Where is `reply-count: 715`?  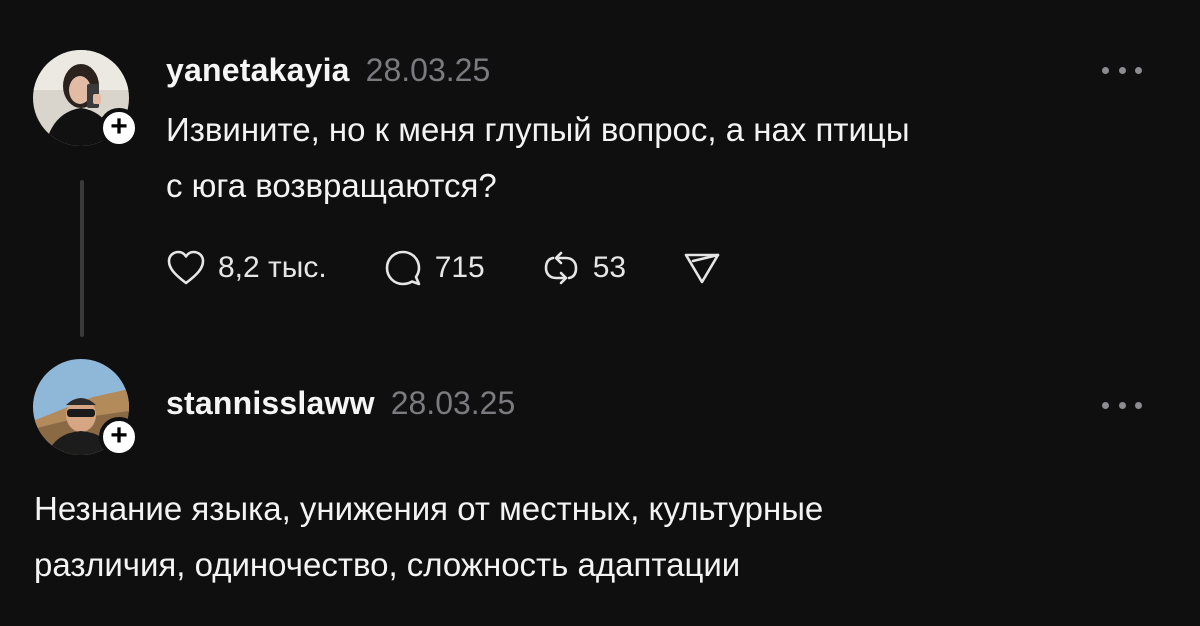
reply-count: 715 is located at coordinates (459, 267).